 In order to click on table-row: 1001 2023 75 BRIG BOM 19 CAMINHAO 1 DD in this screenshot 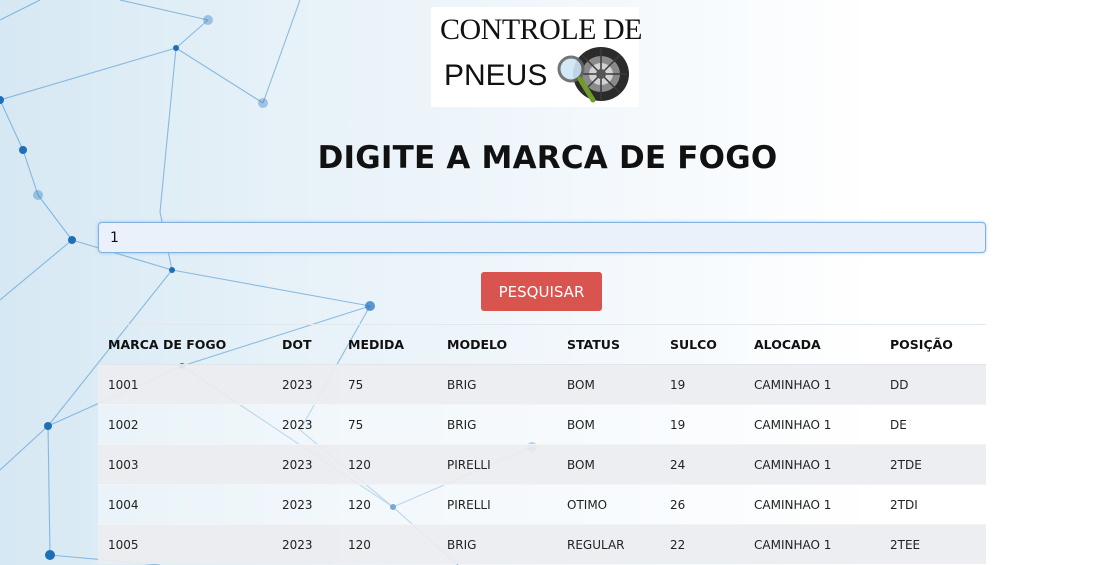, I will do `click(542, 384)`.